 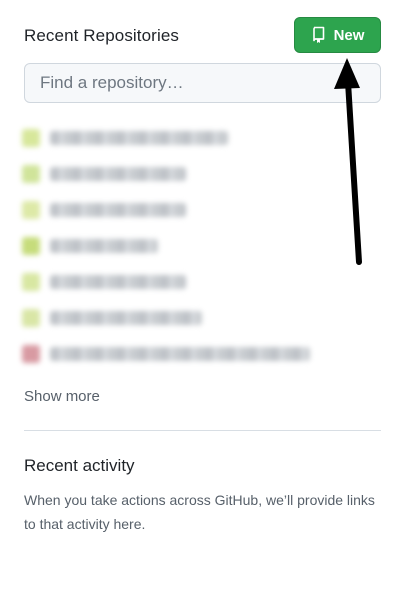 I want to click on recent-repositories-title: Recent Repositories, so click(x=101, y=35).